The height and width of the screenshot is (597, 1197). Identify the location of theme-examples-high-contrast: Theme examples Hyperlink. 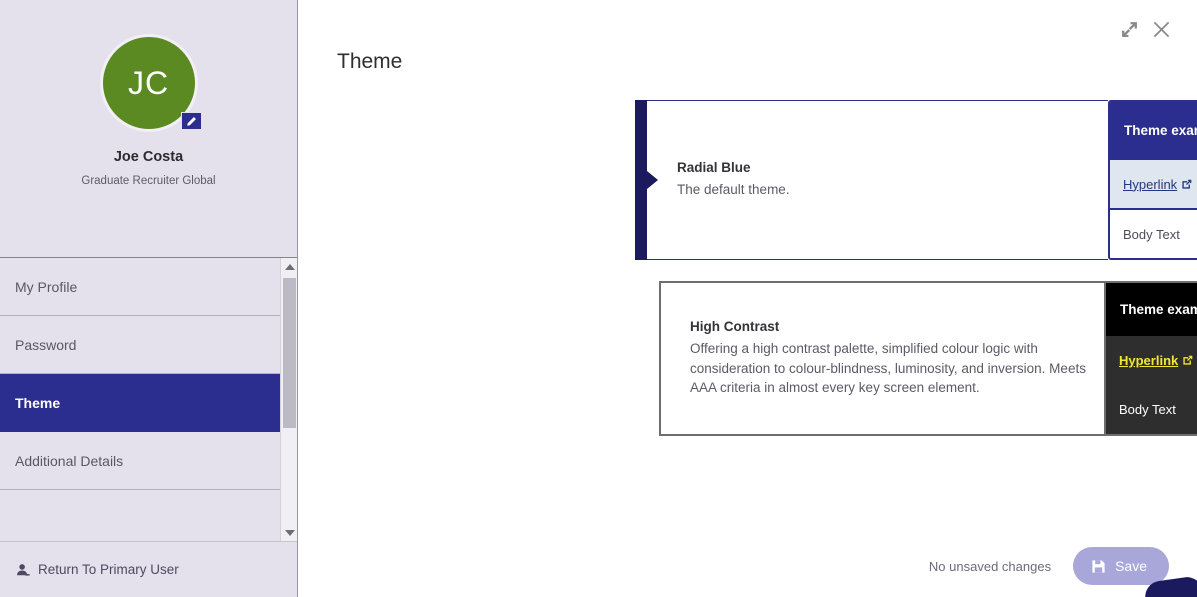
(1150, 358).